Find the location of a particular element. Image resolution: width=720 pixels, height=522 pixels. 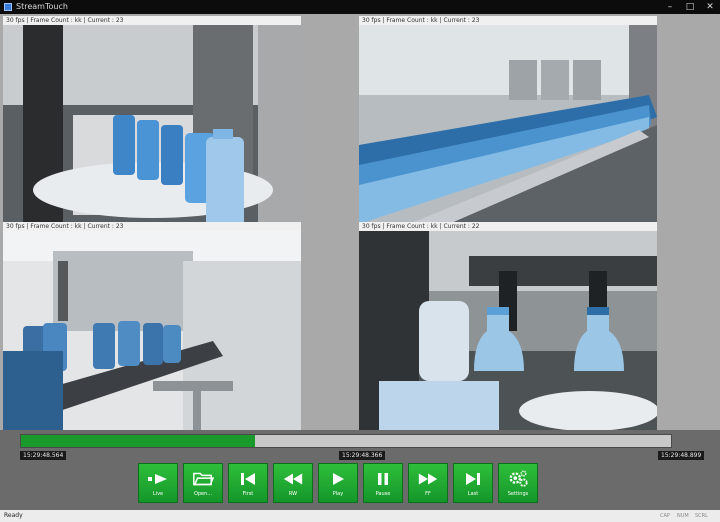

start-timestamp: 15:29:48.564 is located at coordinates (43, 455).